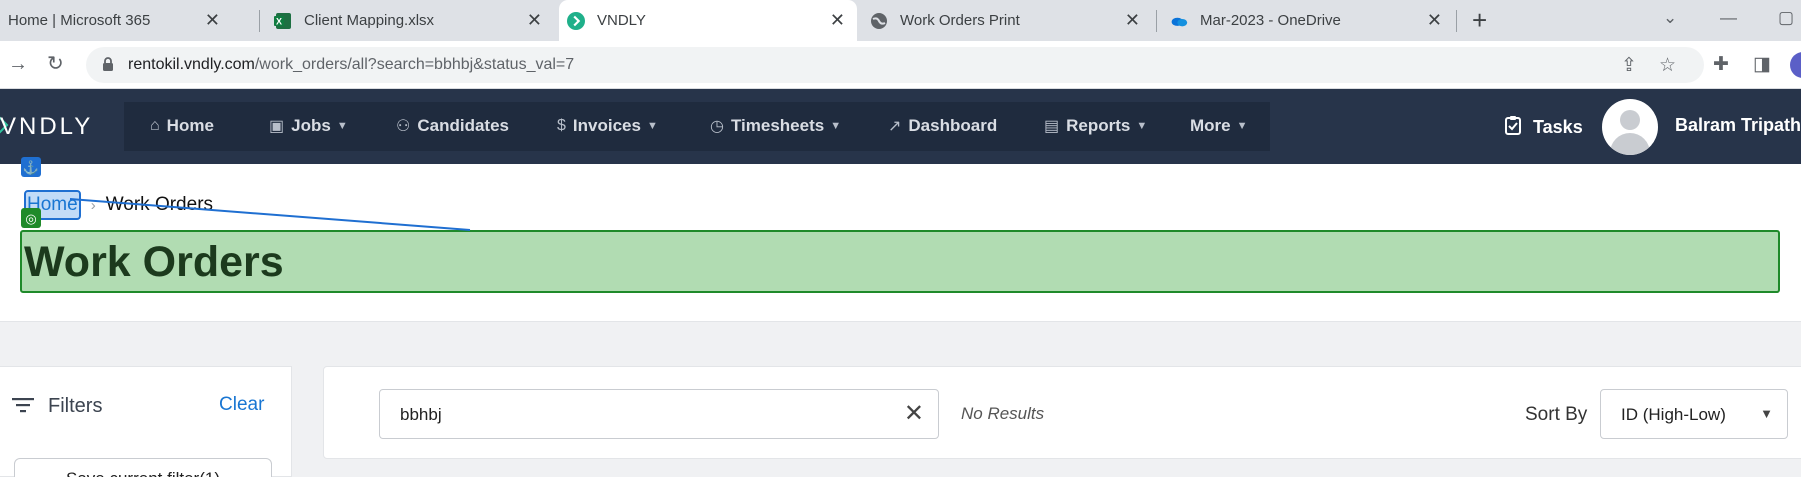 The width and height of the screenshot is (1801, 477). I want to click on sort-select: ID (High-Low) ▼, so click(1694, 414).